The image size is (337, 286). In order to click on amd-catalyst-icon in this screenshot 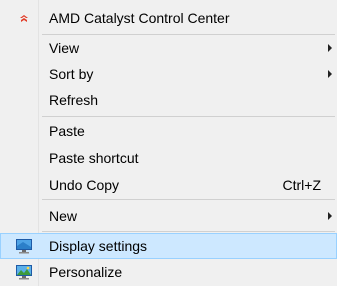, I will do `click(24, 18)`.